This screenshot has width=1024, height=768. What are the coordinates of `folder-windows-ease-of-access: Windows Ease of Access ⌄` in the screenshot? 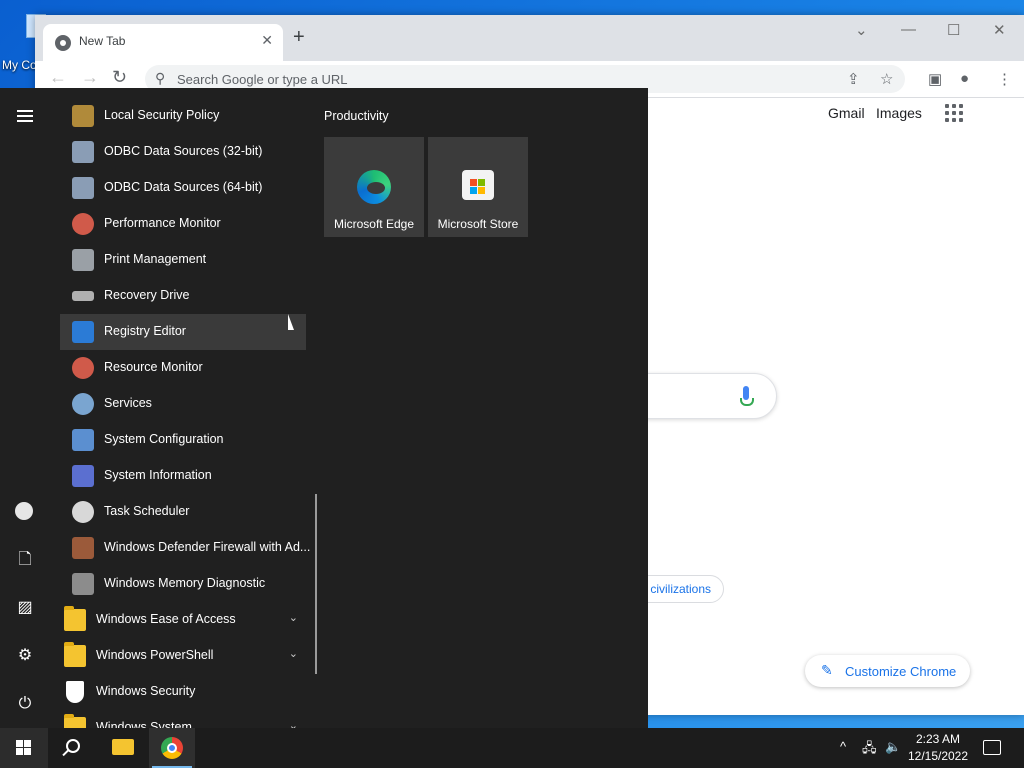 It's located at (183, 620).